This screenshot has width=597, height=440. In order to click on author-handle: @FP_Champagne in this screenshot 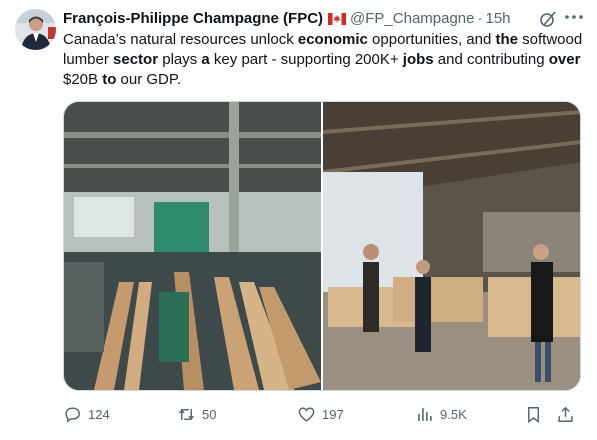, I will do `click(412, 18)`.